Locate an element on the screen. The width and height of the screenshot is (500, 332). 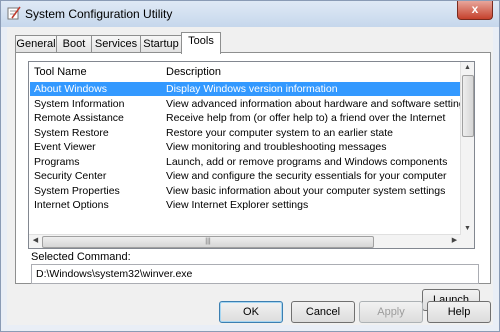
tool-name: Internet Options is located at coordinates (71, 205).